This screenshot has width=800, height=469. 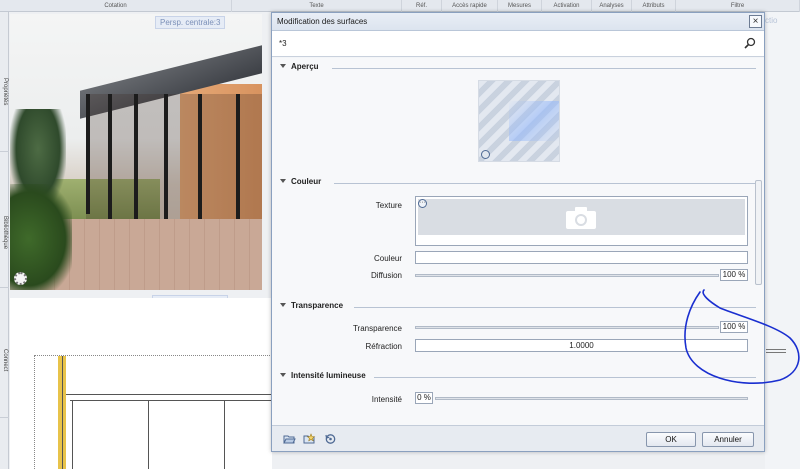 What do you see at coordinates (388, 205) in the screenshot?
I see `texture-label: Texture` at bounding box center [388, 205].